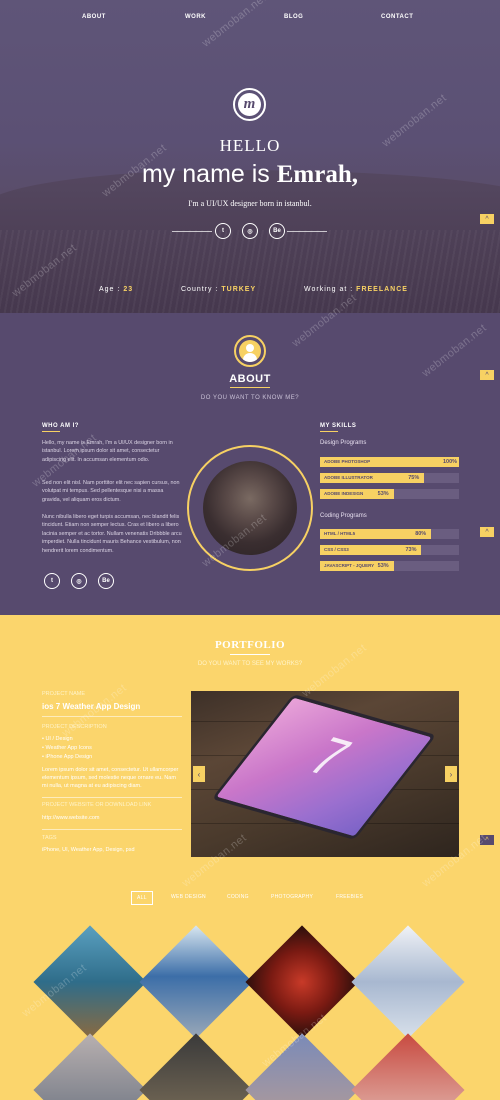  What do you see at coordinates (343, 516) in the screenshot?
I see `coding-programs-label: Coding Programs` at bounding box center [343, 516].